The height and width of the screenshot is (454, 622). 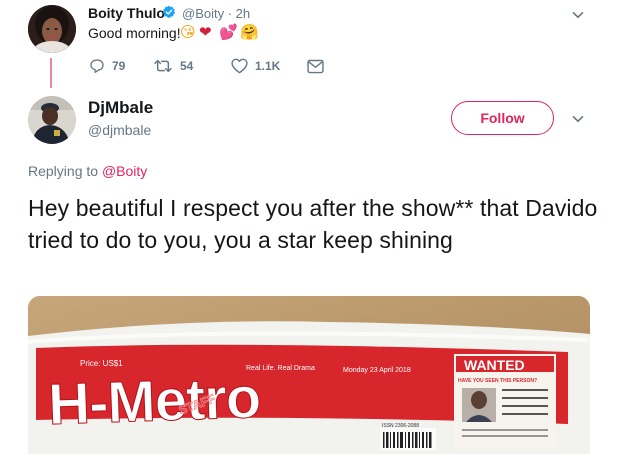 What do you see at coordinates (52, 120) in the screenshot?
I see `djmbale-avatar` at bounding box center [52, 120].